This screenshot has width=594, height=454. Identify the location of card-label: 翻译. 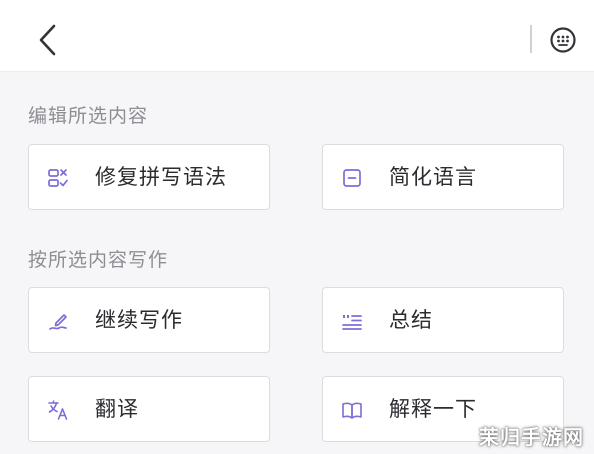
(117, 409).